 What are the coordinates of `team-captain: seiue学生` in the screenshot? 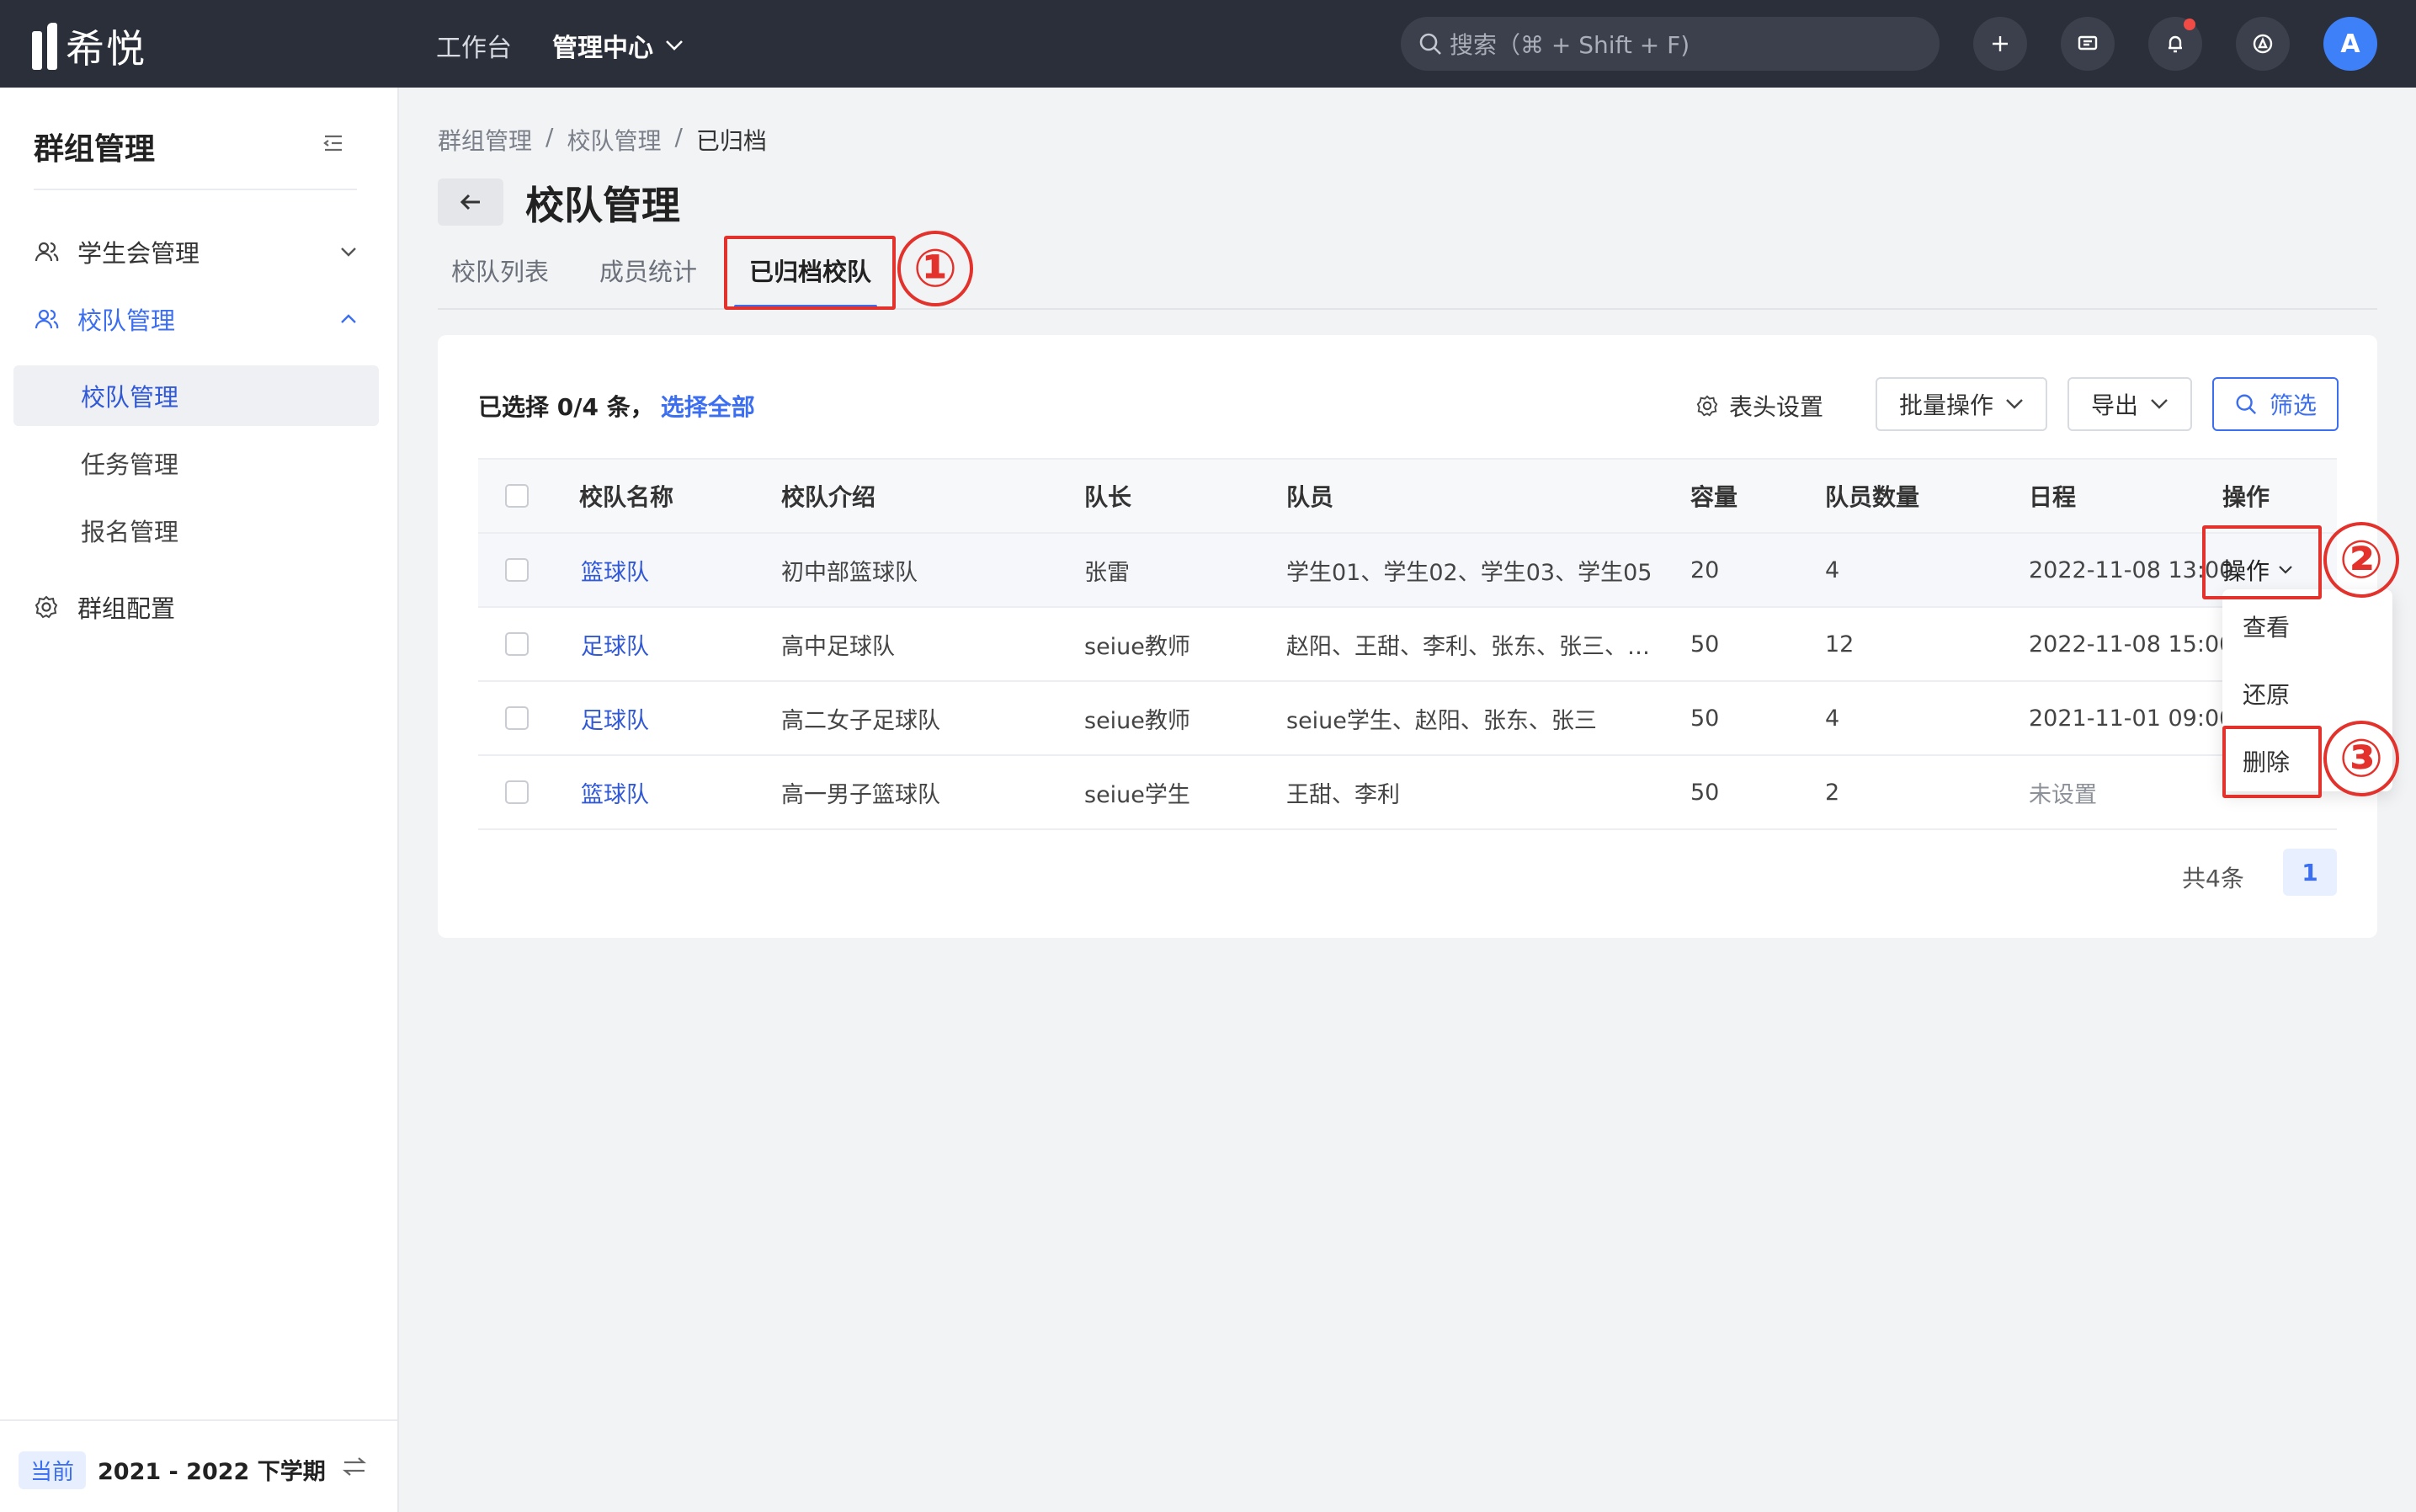 It's located at (1137, 795).